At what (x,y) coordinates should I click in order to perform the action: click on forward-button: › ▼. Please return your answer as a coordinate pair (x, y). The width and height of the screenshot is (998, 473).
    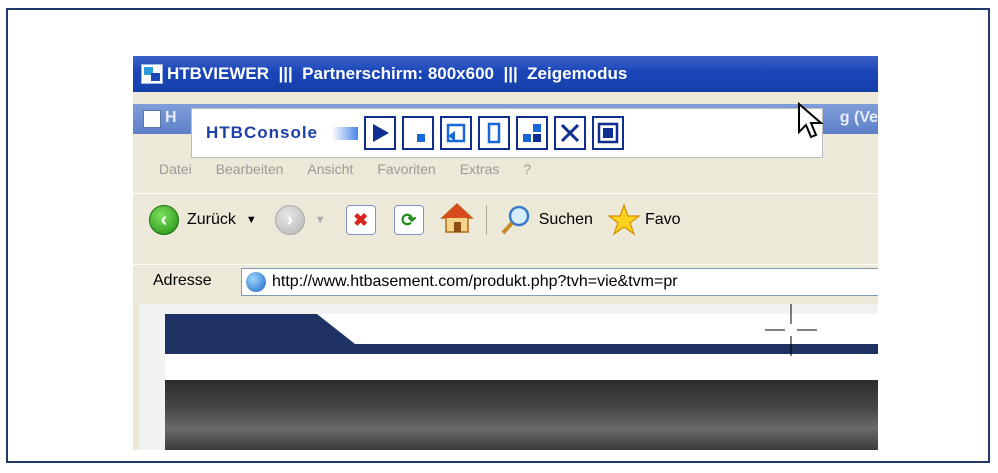
    Looking at the image, I should click on (300, 220).